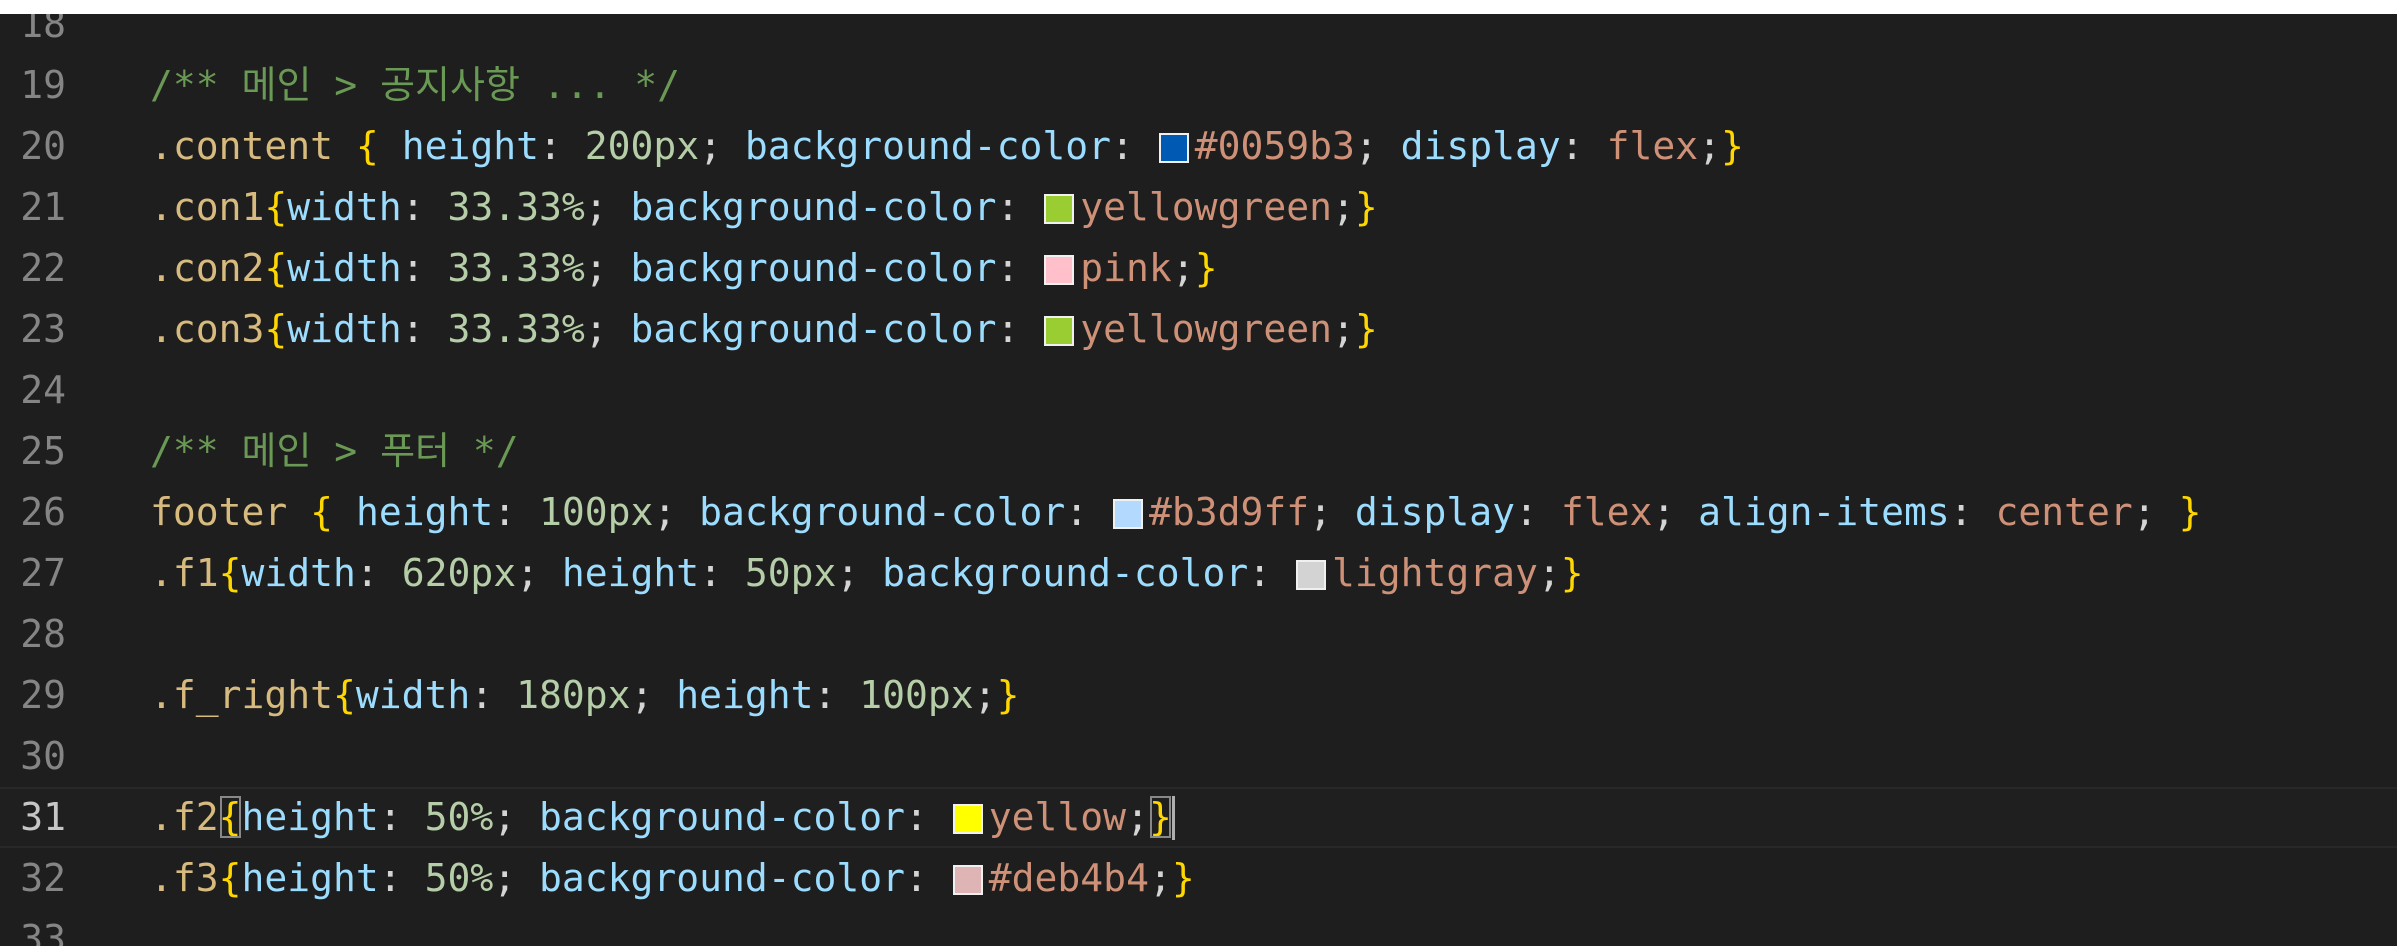  Describe the element at coordinates (1198, 85) in the screenshot. I see `code-line: 19 /** 메인 > 공지사항 ... */` at that location.